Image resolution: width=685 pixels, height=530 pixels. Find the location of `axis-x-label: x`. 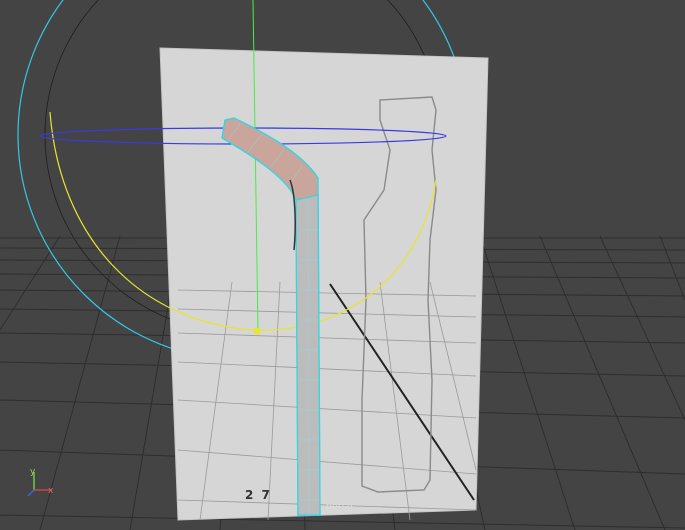

axis-x-label: x is located at coordinates (51, 491).